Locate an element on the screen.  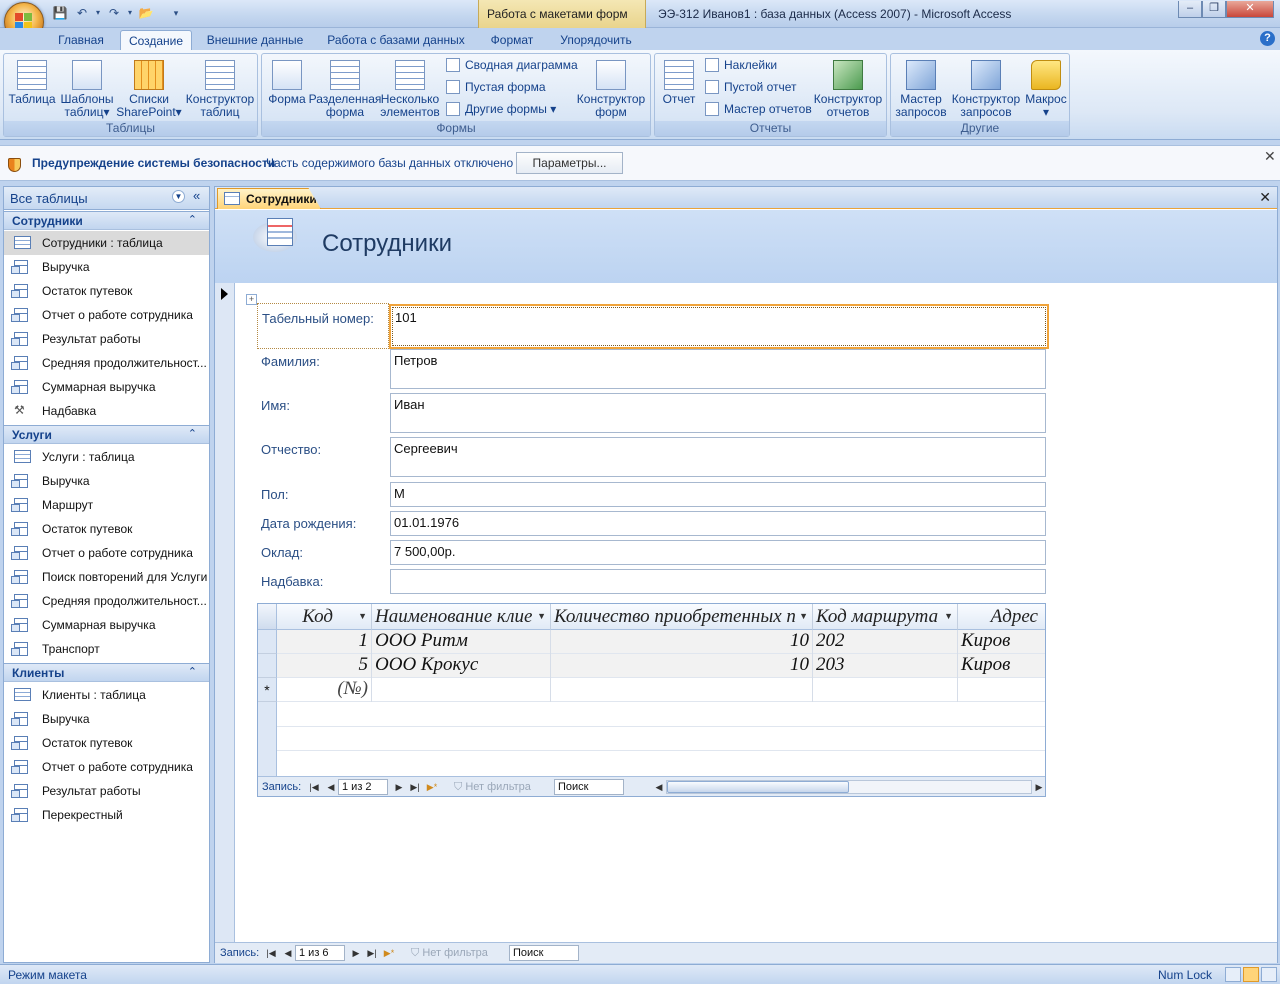
nav-item: Клиенты : таблица is located at coordinates (106, 695).